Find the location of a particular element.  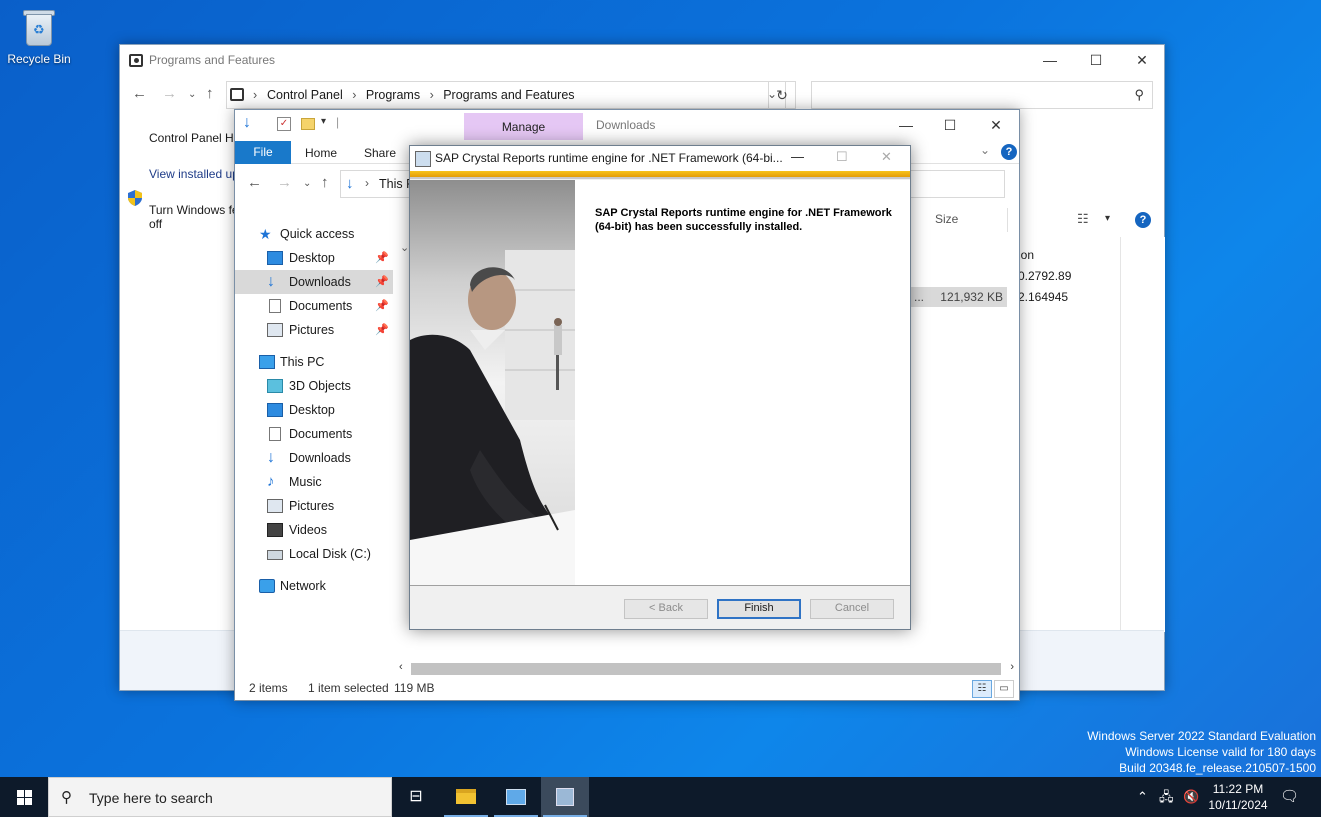

finish-button: Finish is located at coordinates (759, 609).